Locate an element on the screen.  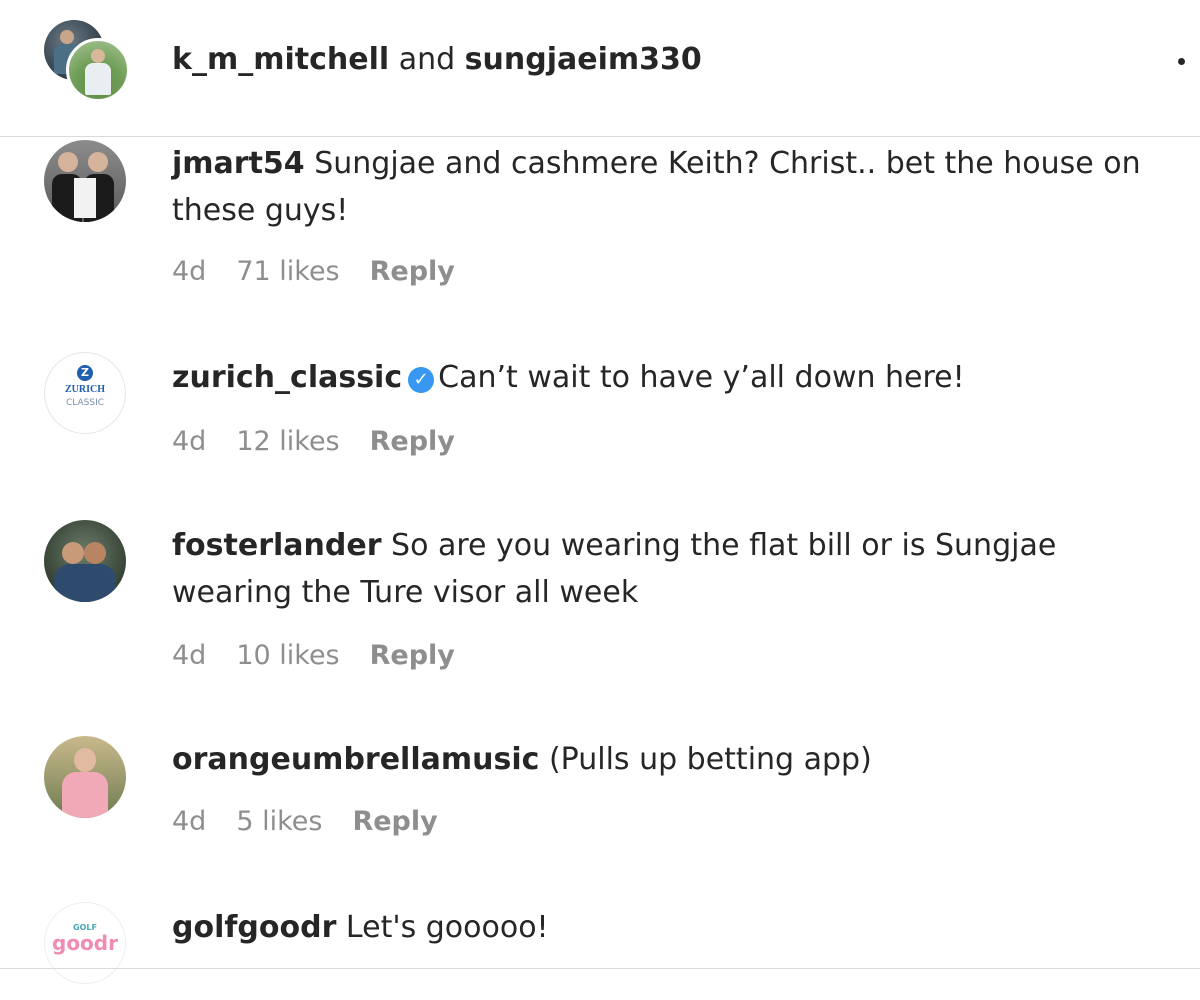
bottom-divider is located at coordinates (600, 968).